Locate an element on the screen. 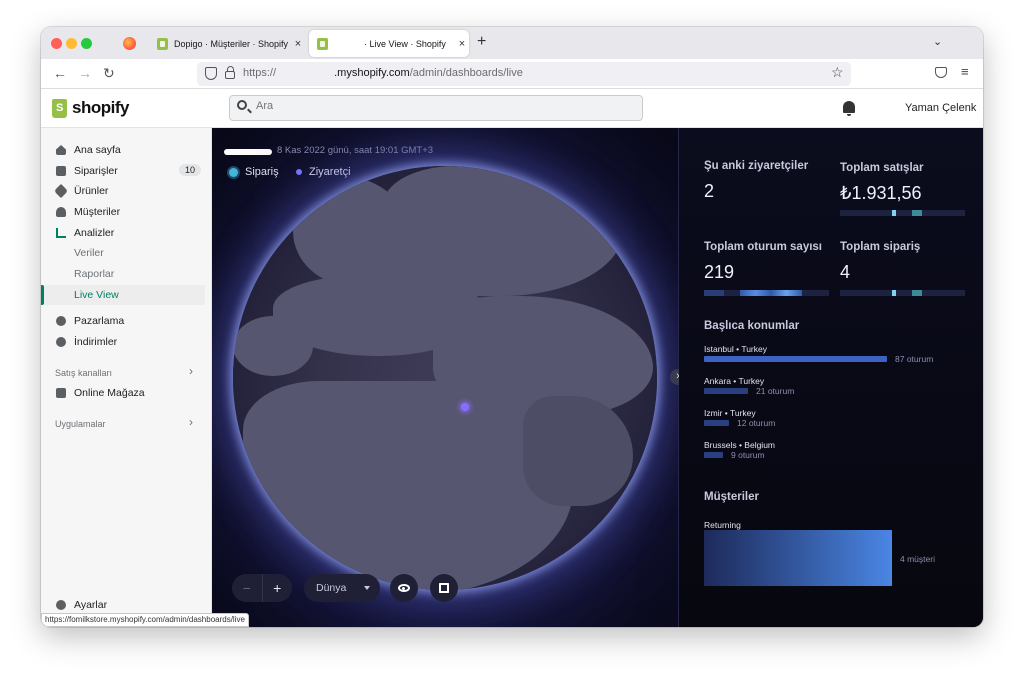 Image resolution: width=1024 pixels, height=679 pixels. location-name: Istanbul • Turkey is located at coordinates (735, 349).